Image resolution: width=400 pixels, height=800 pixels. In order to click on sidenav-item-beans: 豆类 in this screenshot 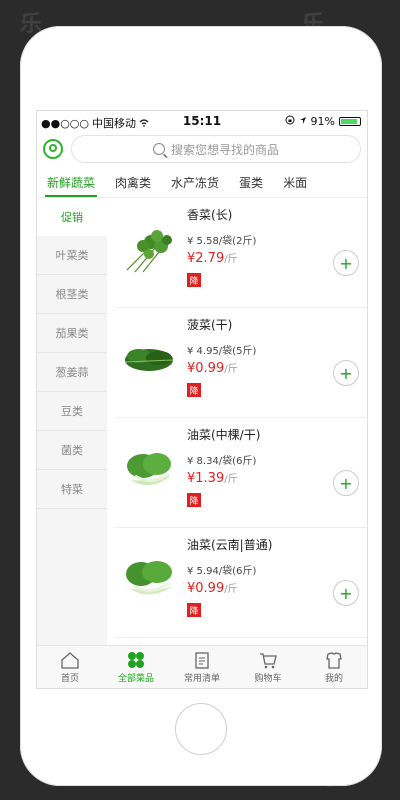, I will do `click(72, 411)`.